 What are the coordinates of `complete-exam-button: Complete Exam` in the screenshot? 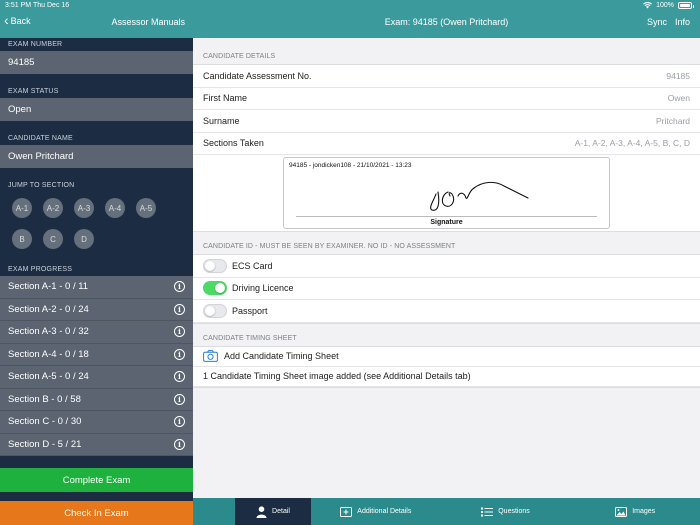 It's located at (96, 480).